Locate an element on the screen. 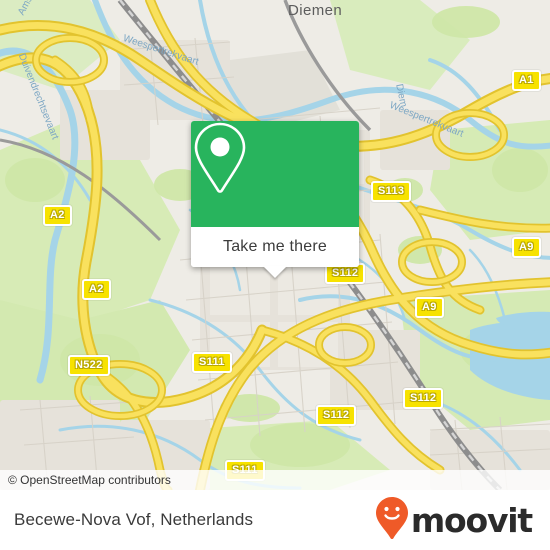 Image resolution: width=550 pixels, height=550 pixels. road-shield: A1 is located at coordinates (526, 80).